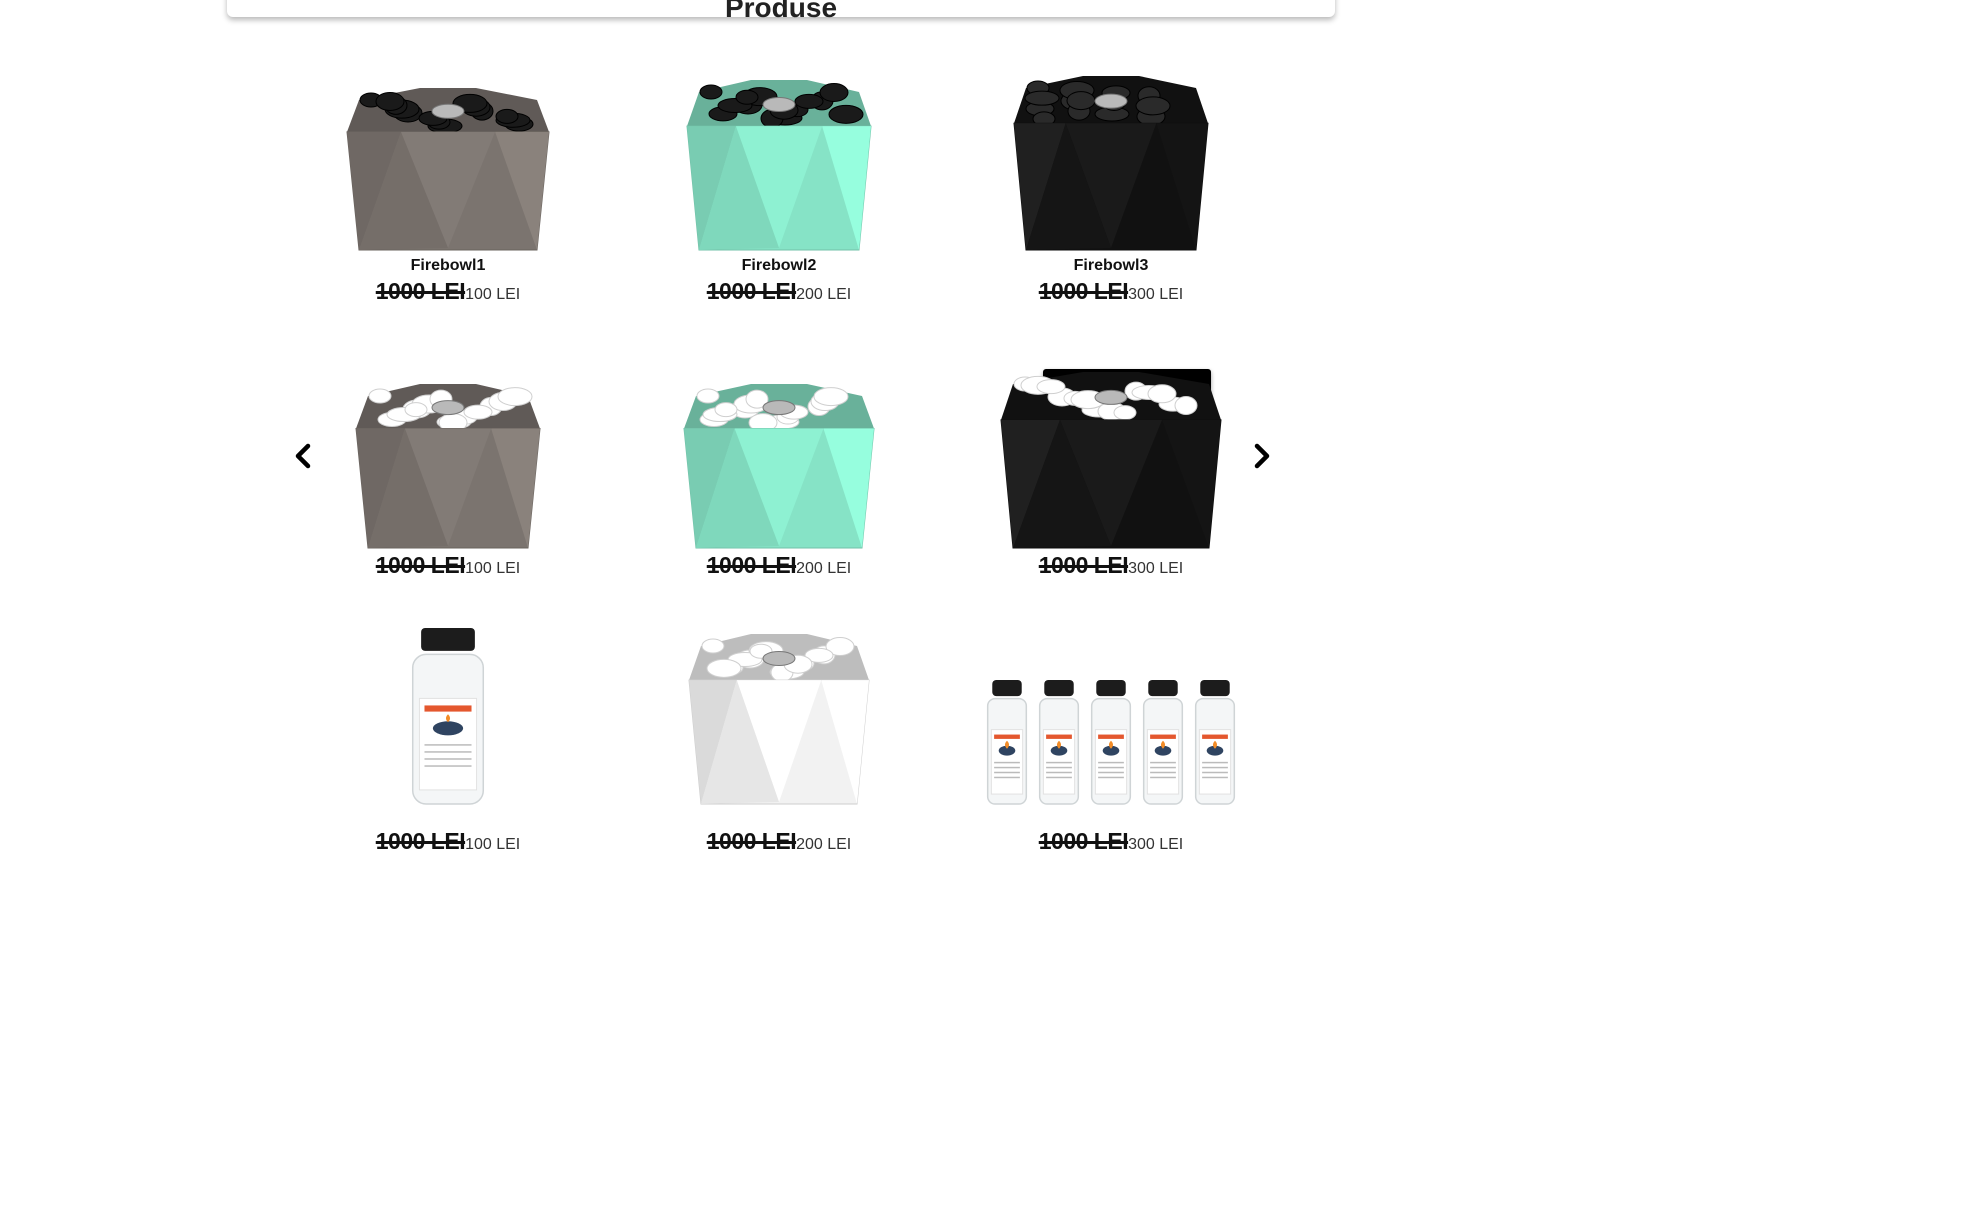 The height and width of the screenshot is (1232, 1982). I want to click on product-title: Firebowl3, so click(1111, 266).